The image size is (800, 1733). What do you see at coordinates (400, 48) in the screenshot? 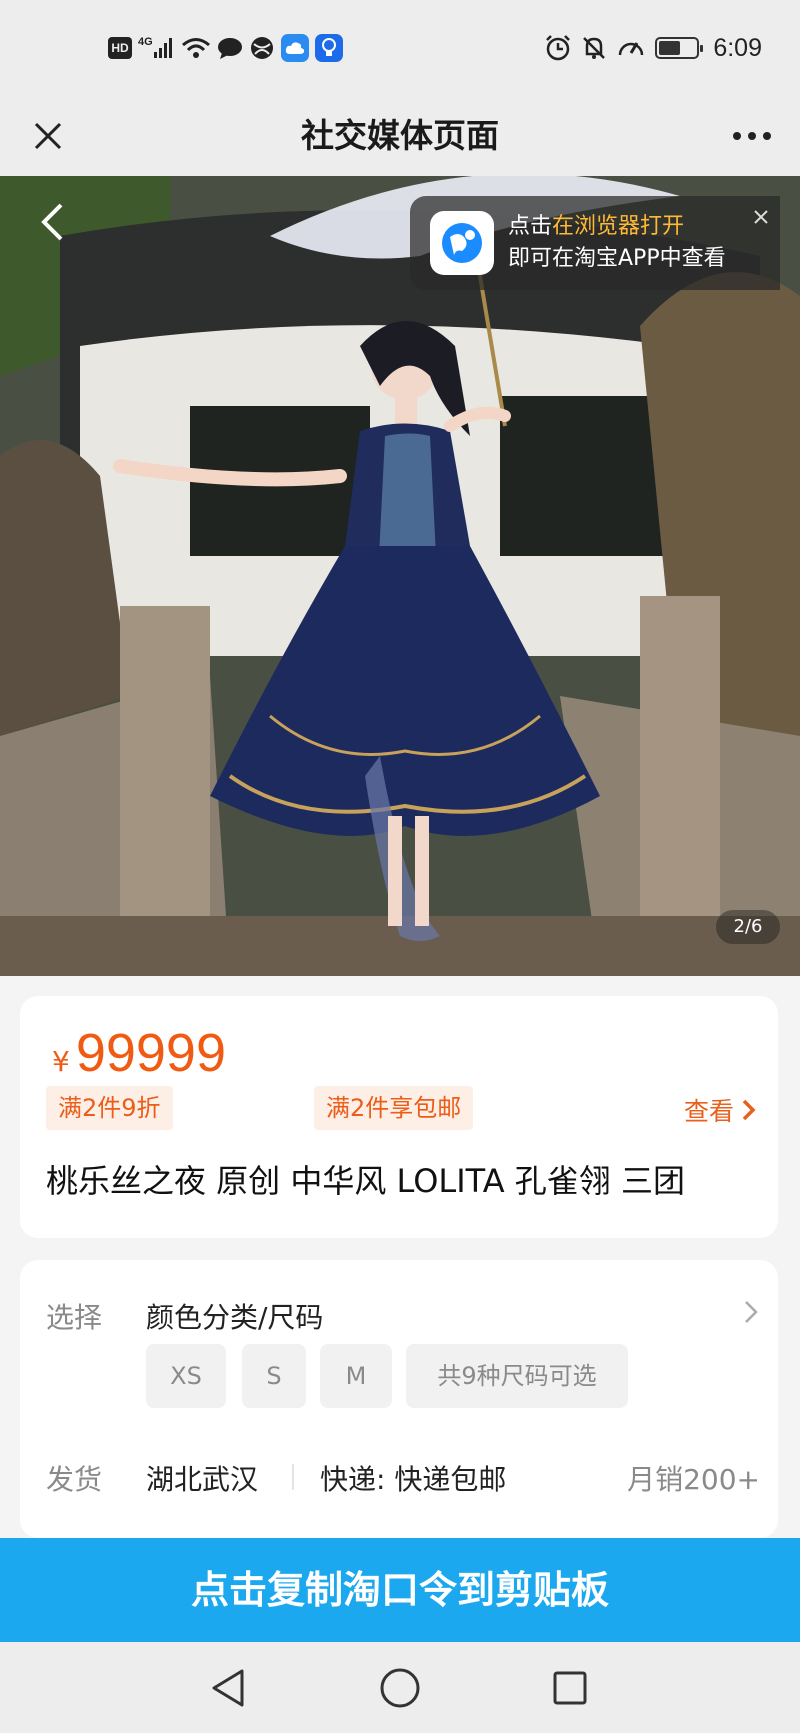
I see `status-bar: HD 4G 6:09` at bounding box center [400, 48].